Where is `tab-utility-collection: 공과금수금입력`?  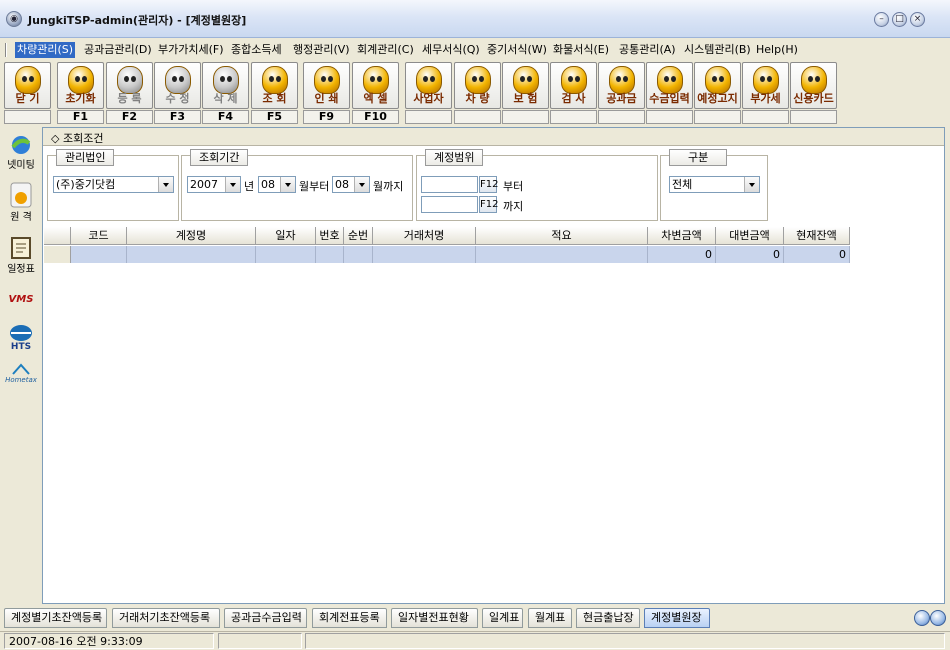
tab-utility-collection: 공과금수금입력 is located at coordinates (265, 618).